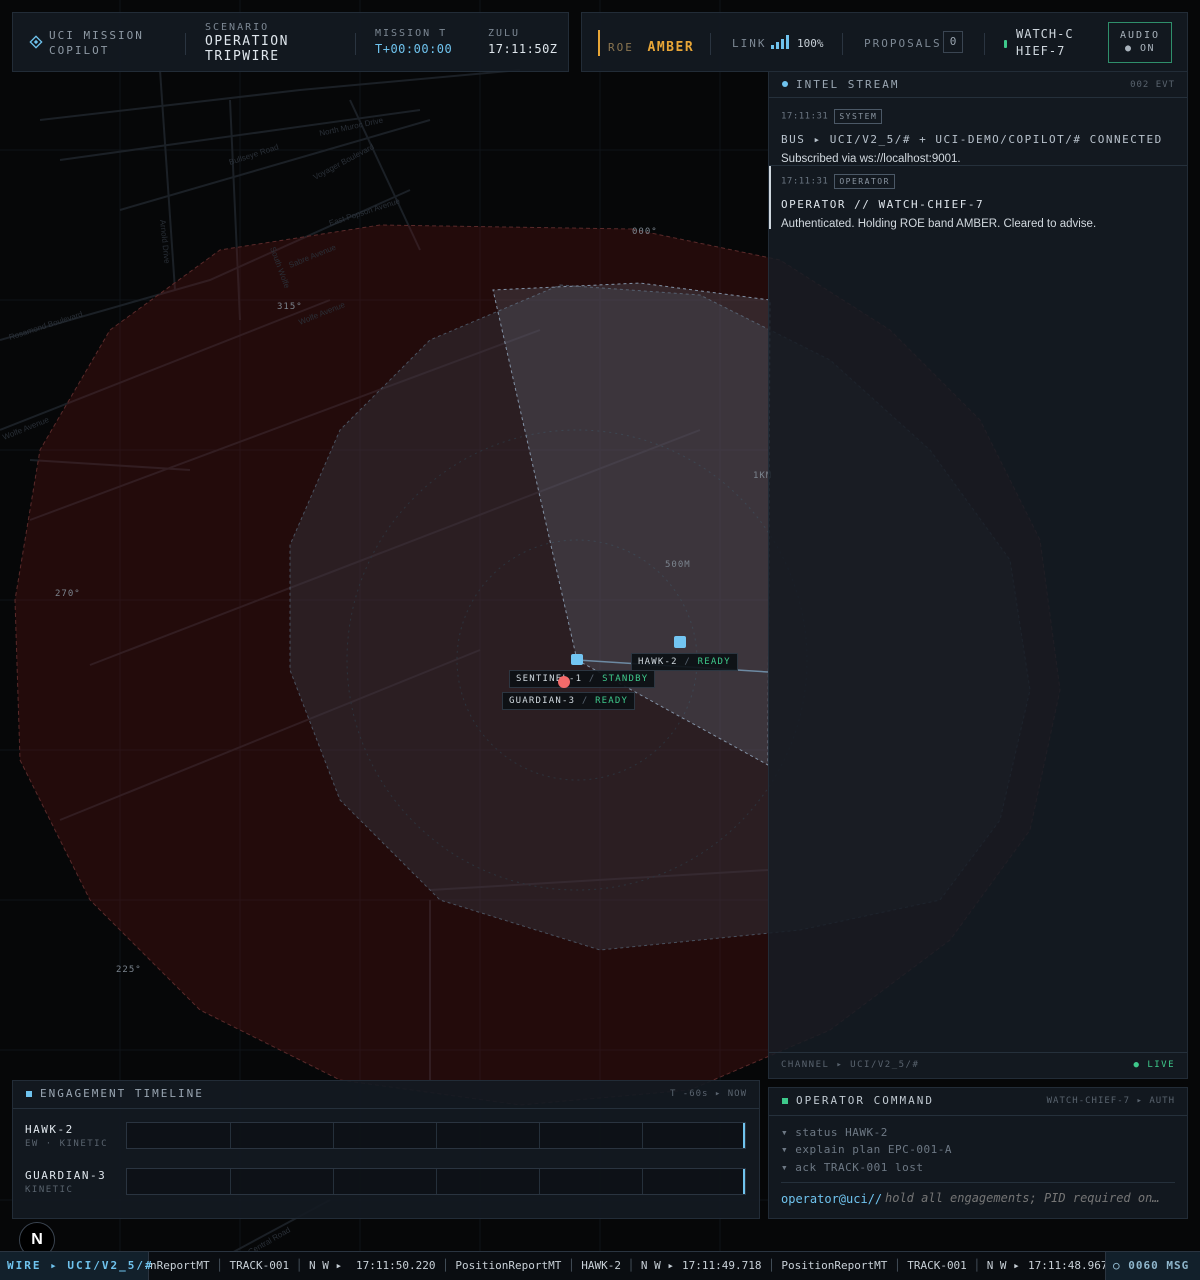 Image resolution: width=1200 pixels, height=1280 pixels. I want to click on zulu-label: ZULU, so click(504, 33).